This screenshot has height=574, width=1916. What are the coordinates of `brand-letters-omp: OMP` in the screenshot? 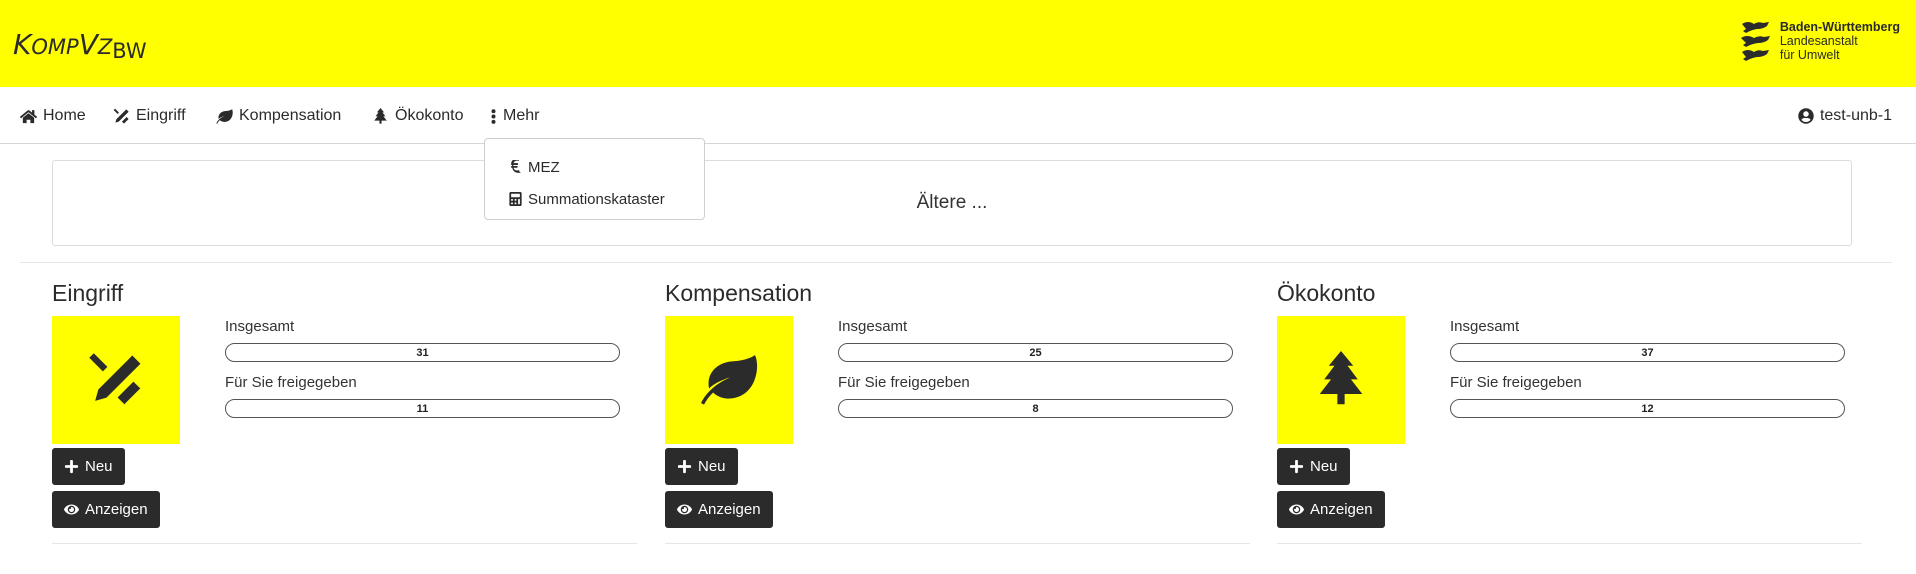 It's located at (55, 47).